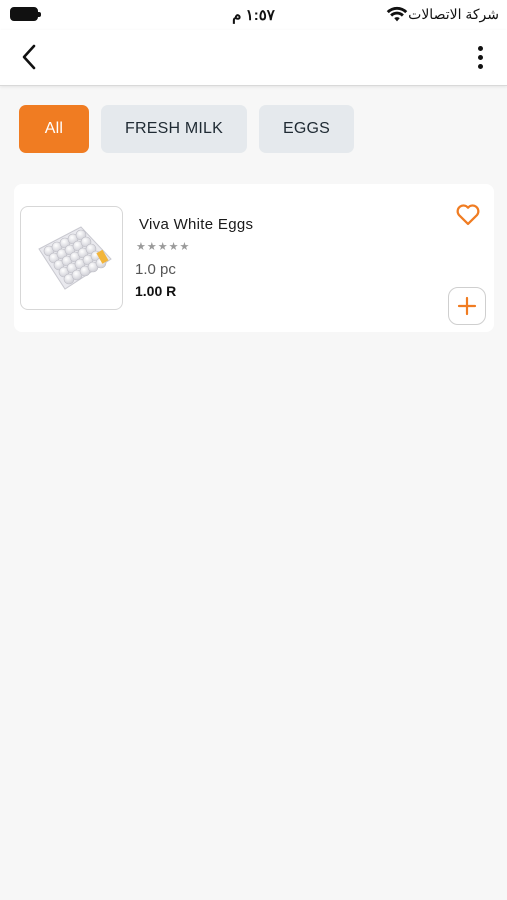  I want to click on favorite-button, so click(468, 214).